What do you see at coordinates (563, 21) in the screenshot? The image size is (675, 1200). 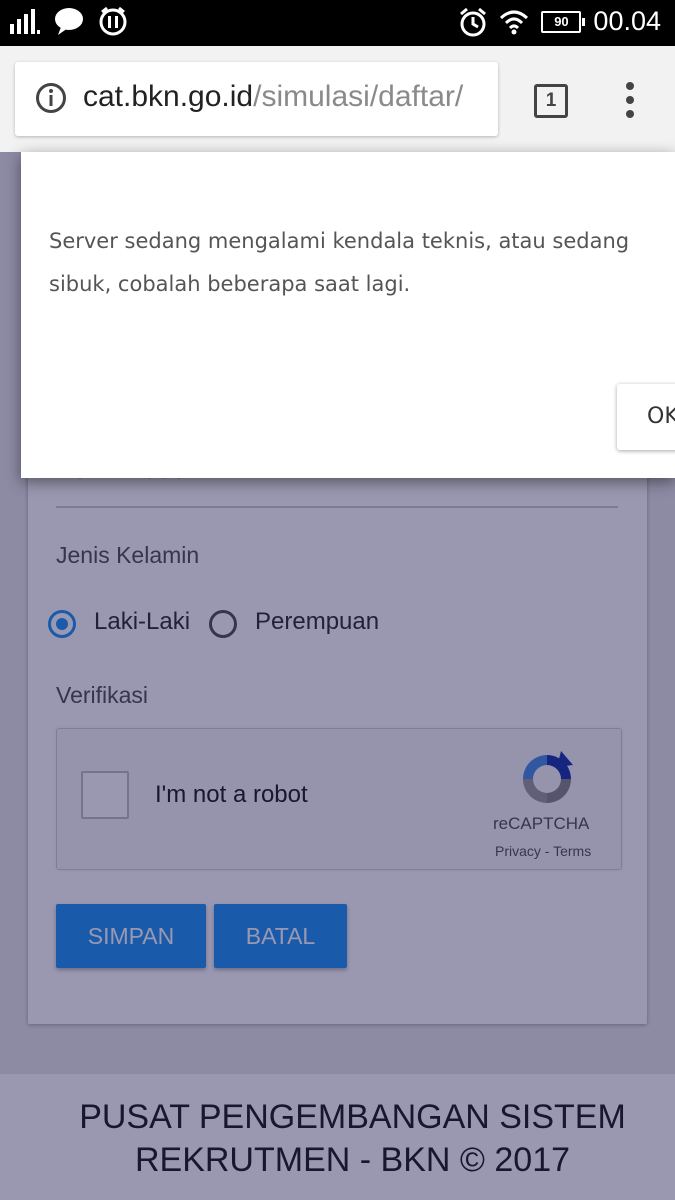 I see `battery-icon: 90` at bounding box center [563, 21].